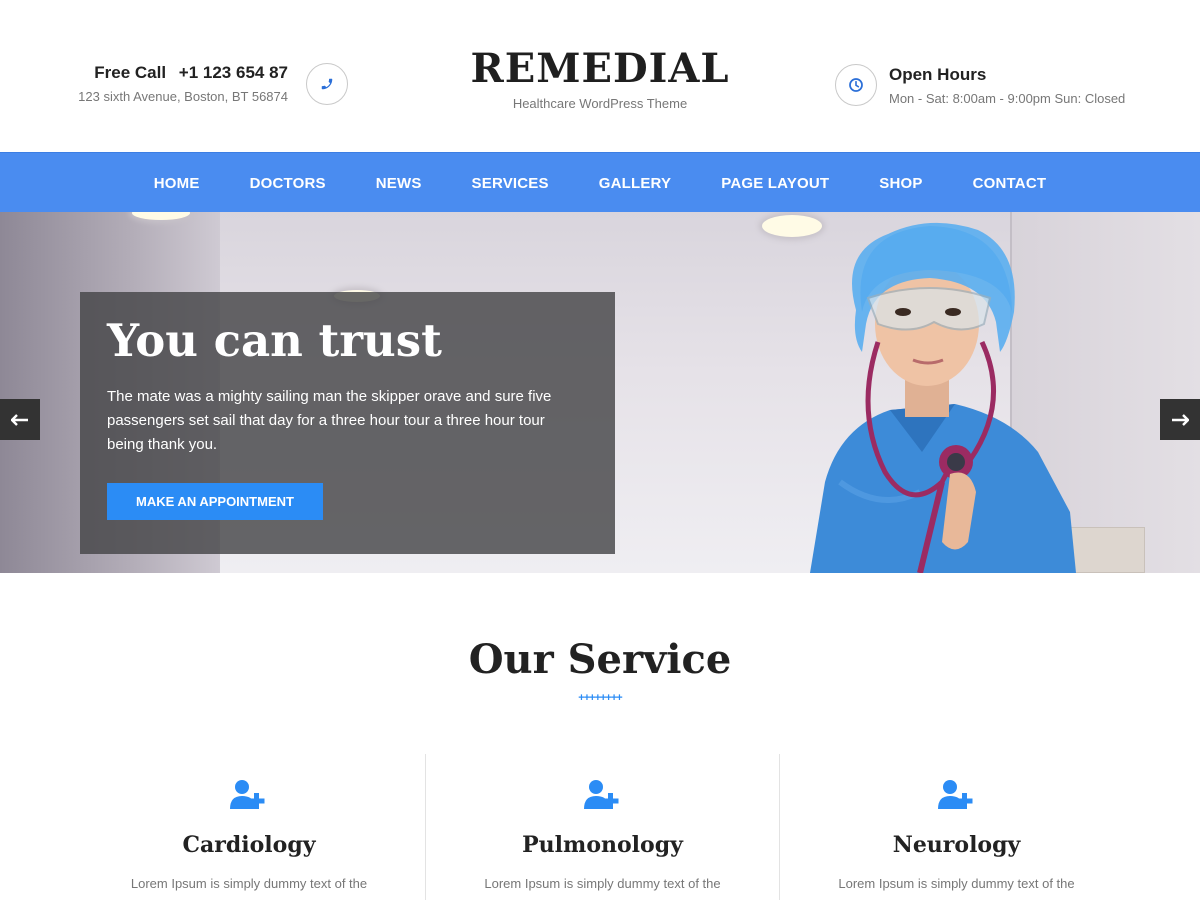 Image resolution: width=1200 pixels, height=900 pixels. Describe the element at coordinates (600, 659) in the screenshot. I see `section-title-services: Our Service` at that location.